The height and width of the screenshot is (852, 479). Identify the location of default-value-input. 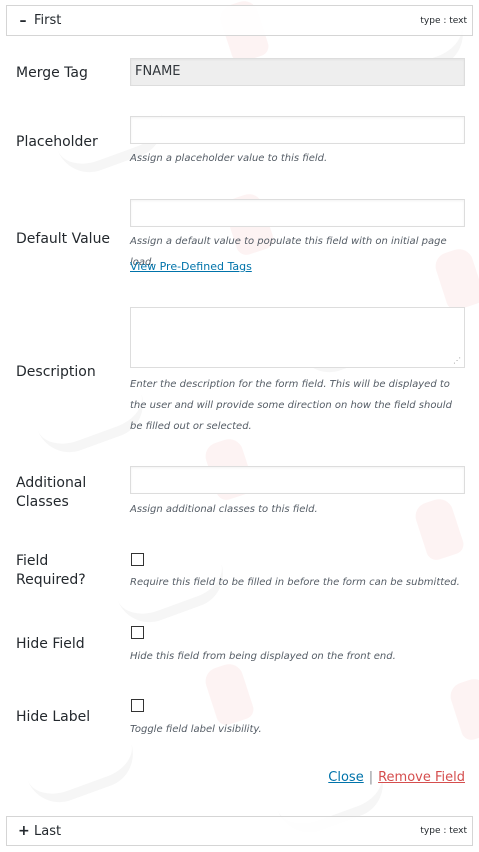
(297, 213).